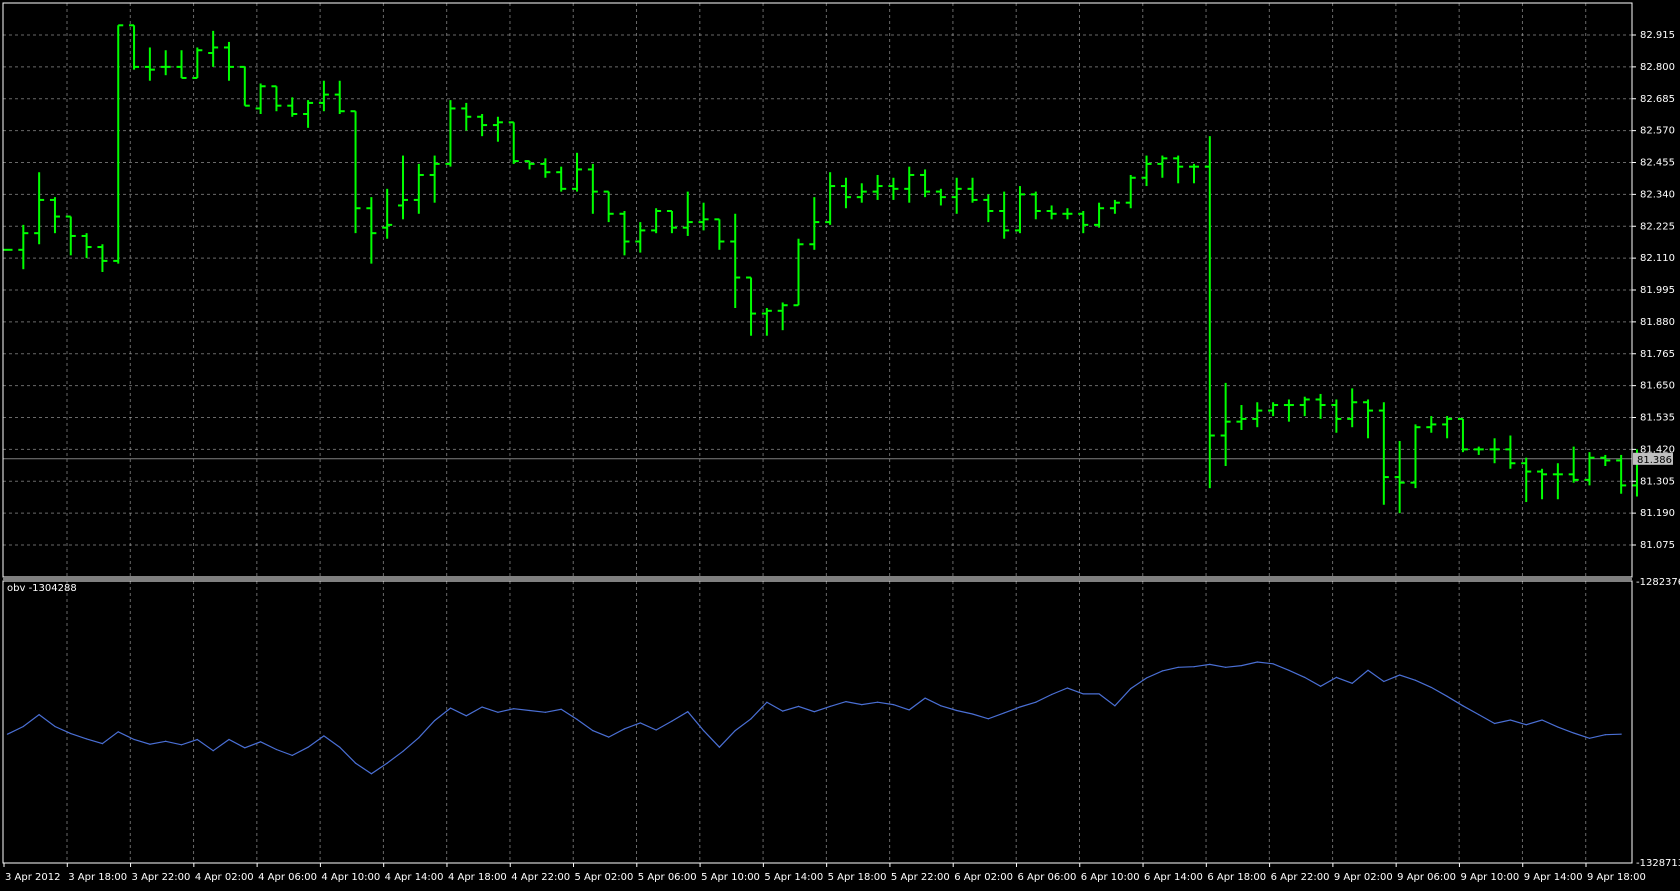 The image size is (1680, 891). Describe the element at coordinates (97, 877) in the screenshot. I see `x-tick-label: 3 Apr 18:00` at that location.